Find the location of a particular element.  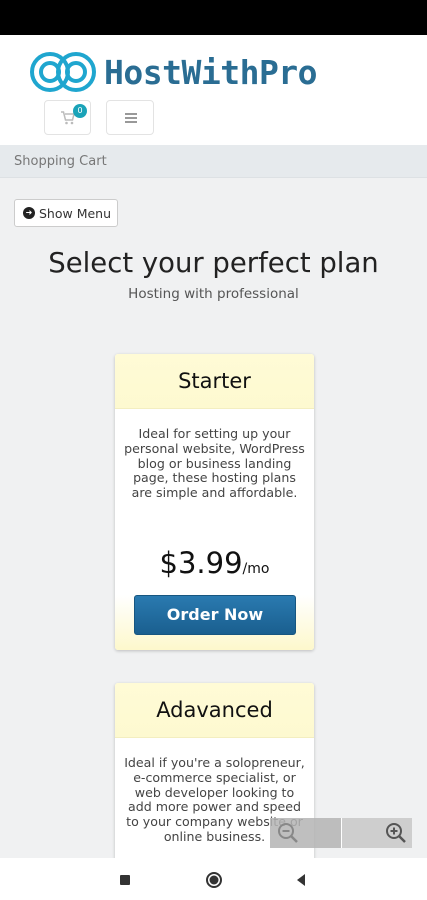

breadcrumb-bar: Shopping Cart is located at coordinates (213, 161).